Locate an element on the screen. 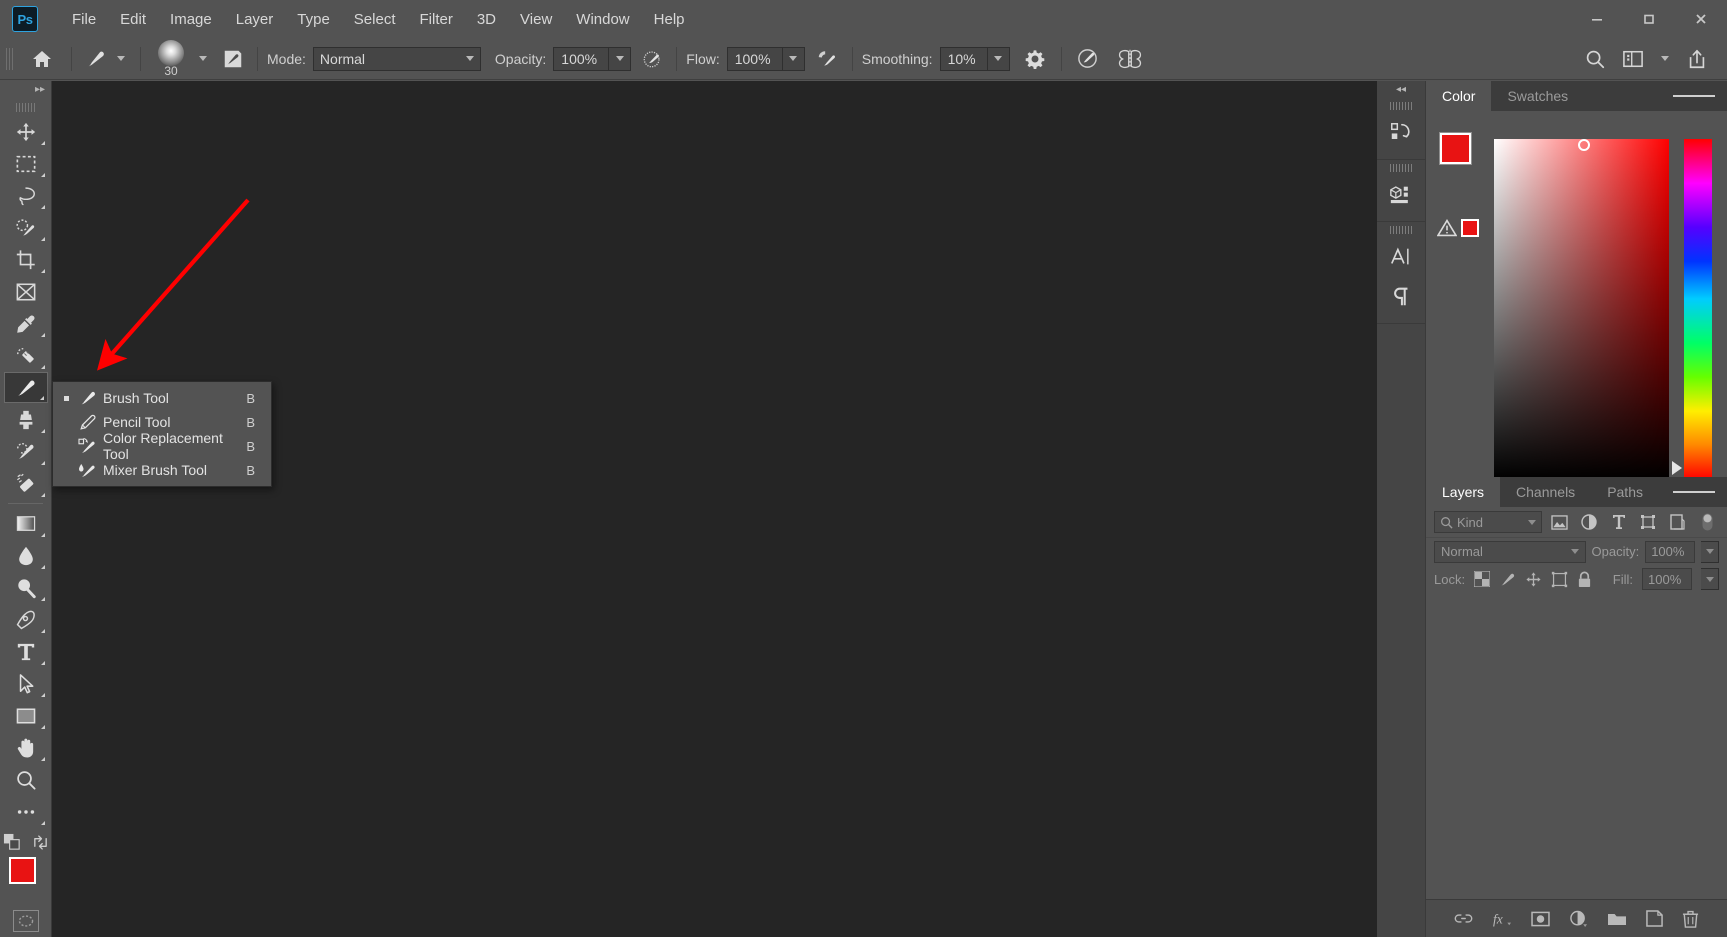 This screenshot has height=937, width=1727. filter-pixel-layers is located at coordinates (1560, 522).